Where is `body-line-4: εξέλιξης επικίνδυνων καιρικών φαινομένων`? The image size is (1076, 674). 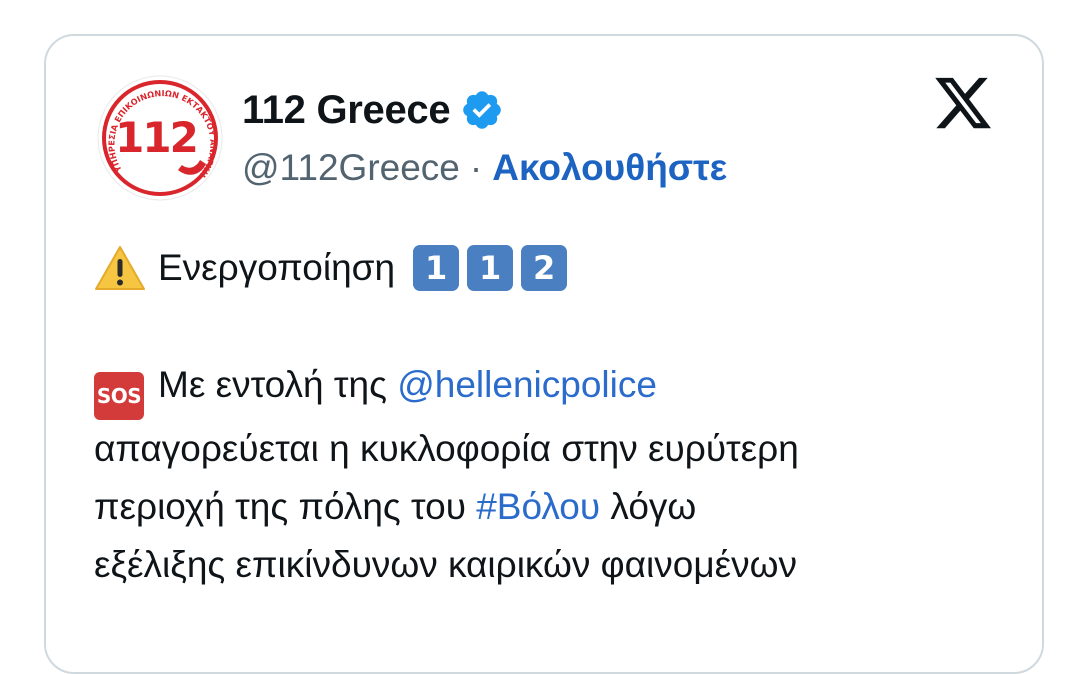 body-line-4: εξέλιξης επικίνδυνων καιρικών φαινομένων is located at coordinates (446, 564).